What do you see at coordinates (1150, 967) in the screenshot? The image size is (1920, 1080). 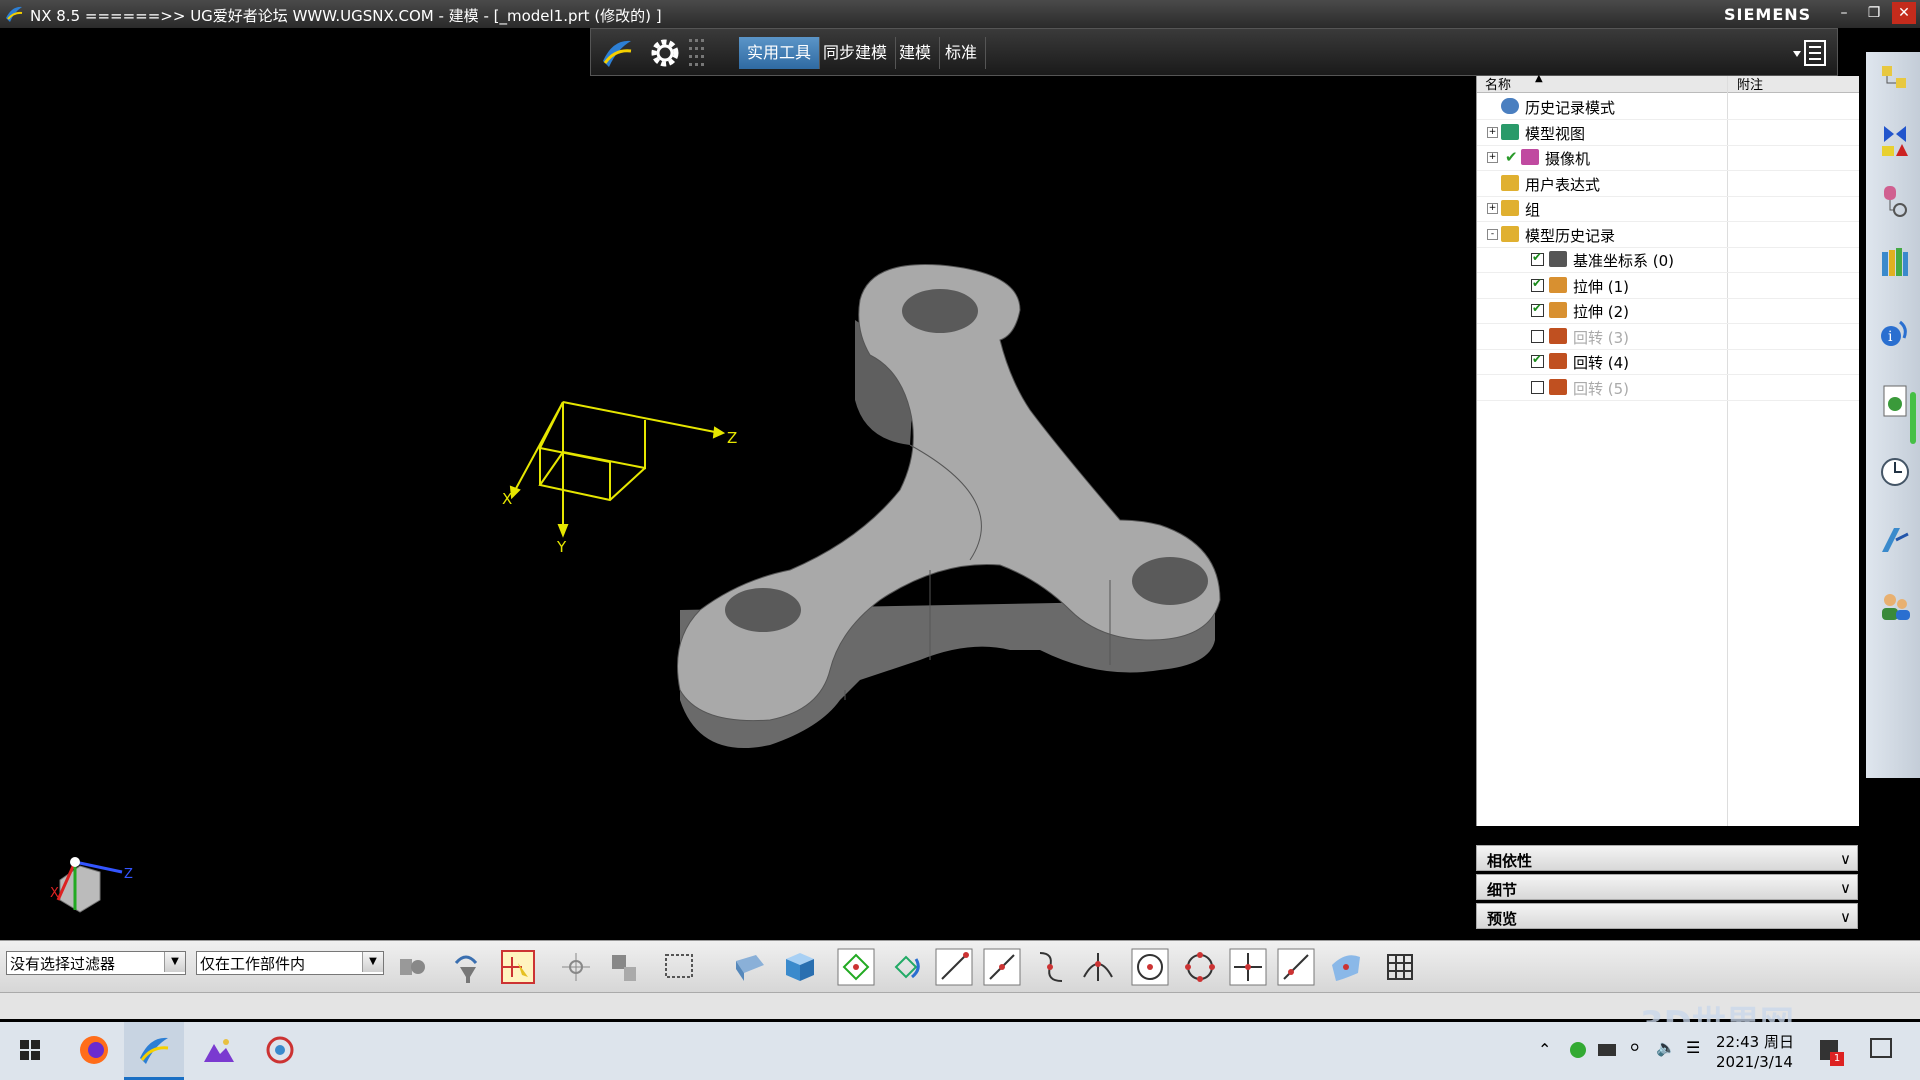 I see `arc-center-icon` at bounding box center [1150, 967].